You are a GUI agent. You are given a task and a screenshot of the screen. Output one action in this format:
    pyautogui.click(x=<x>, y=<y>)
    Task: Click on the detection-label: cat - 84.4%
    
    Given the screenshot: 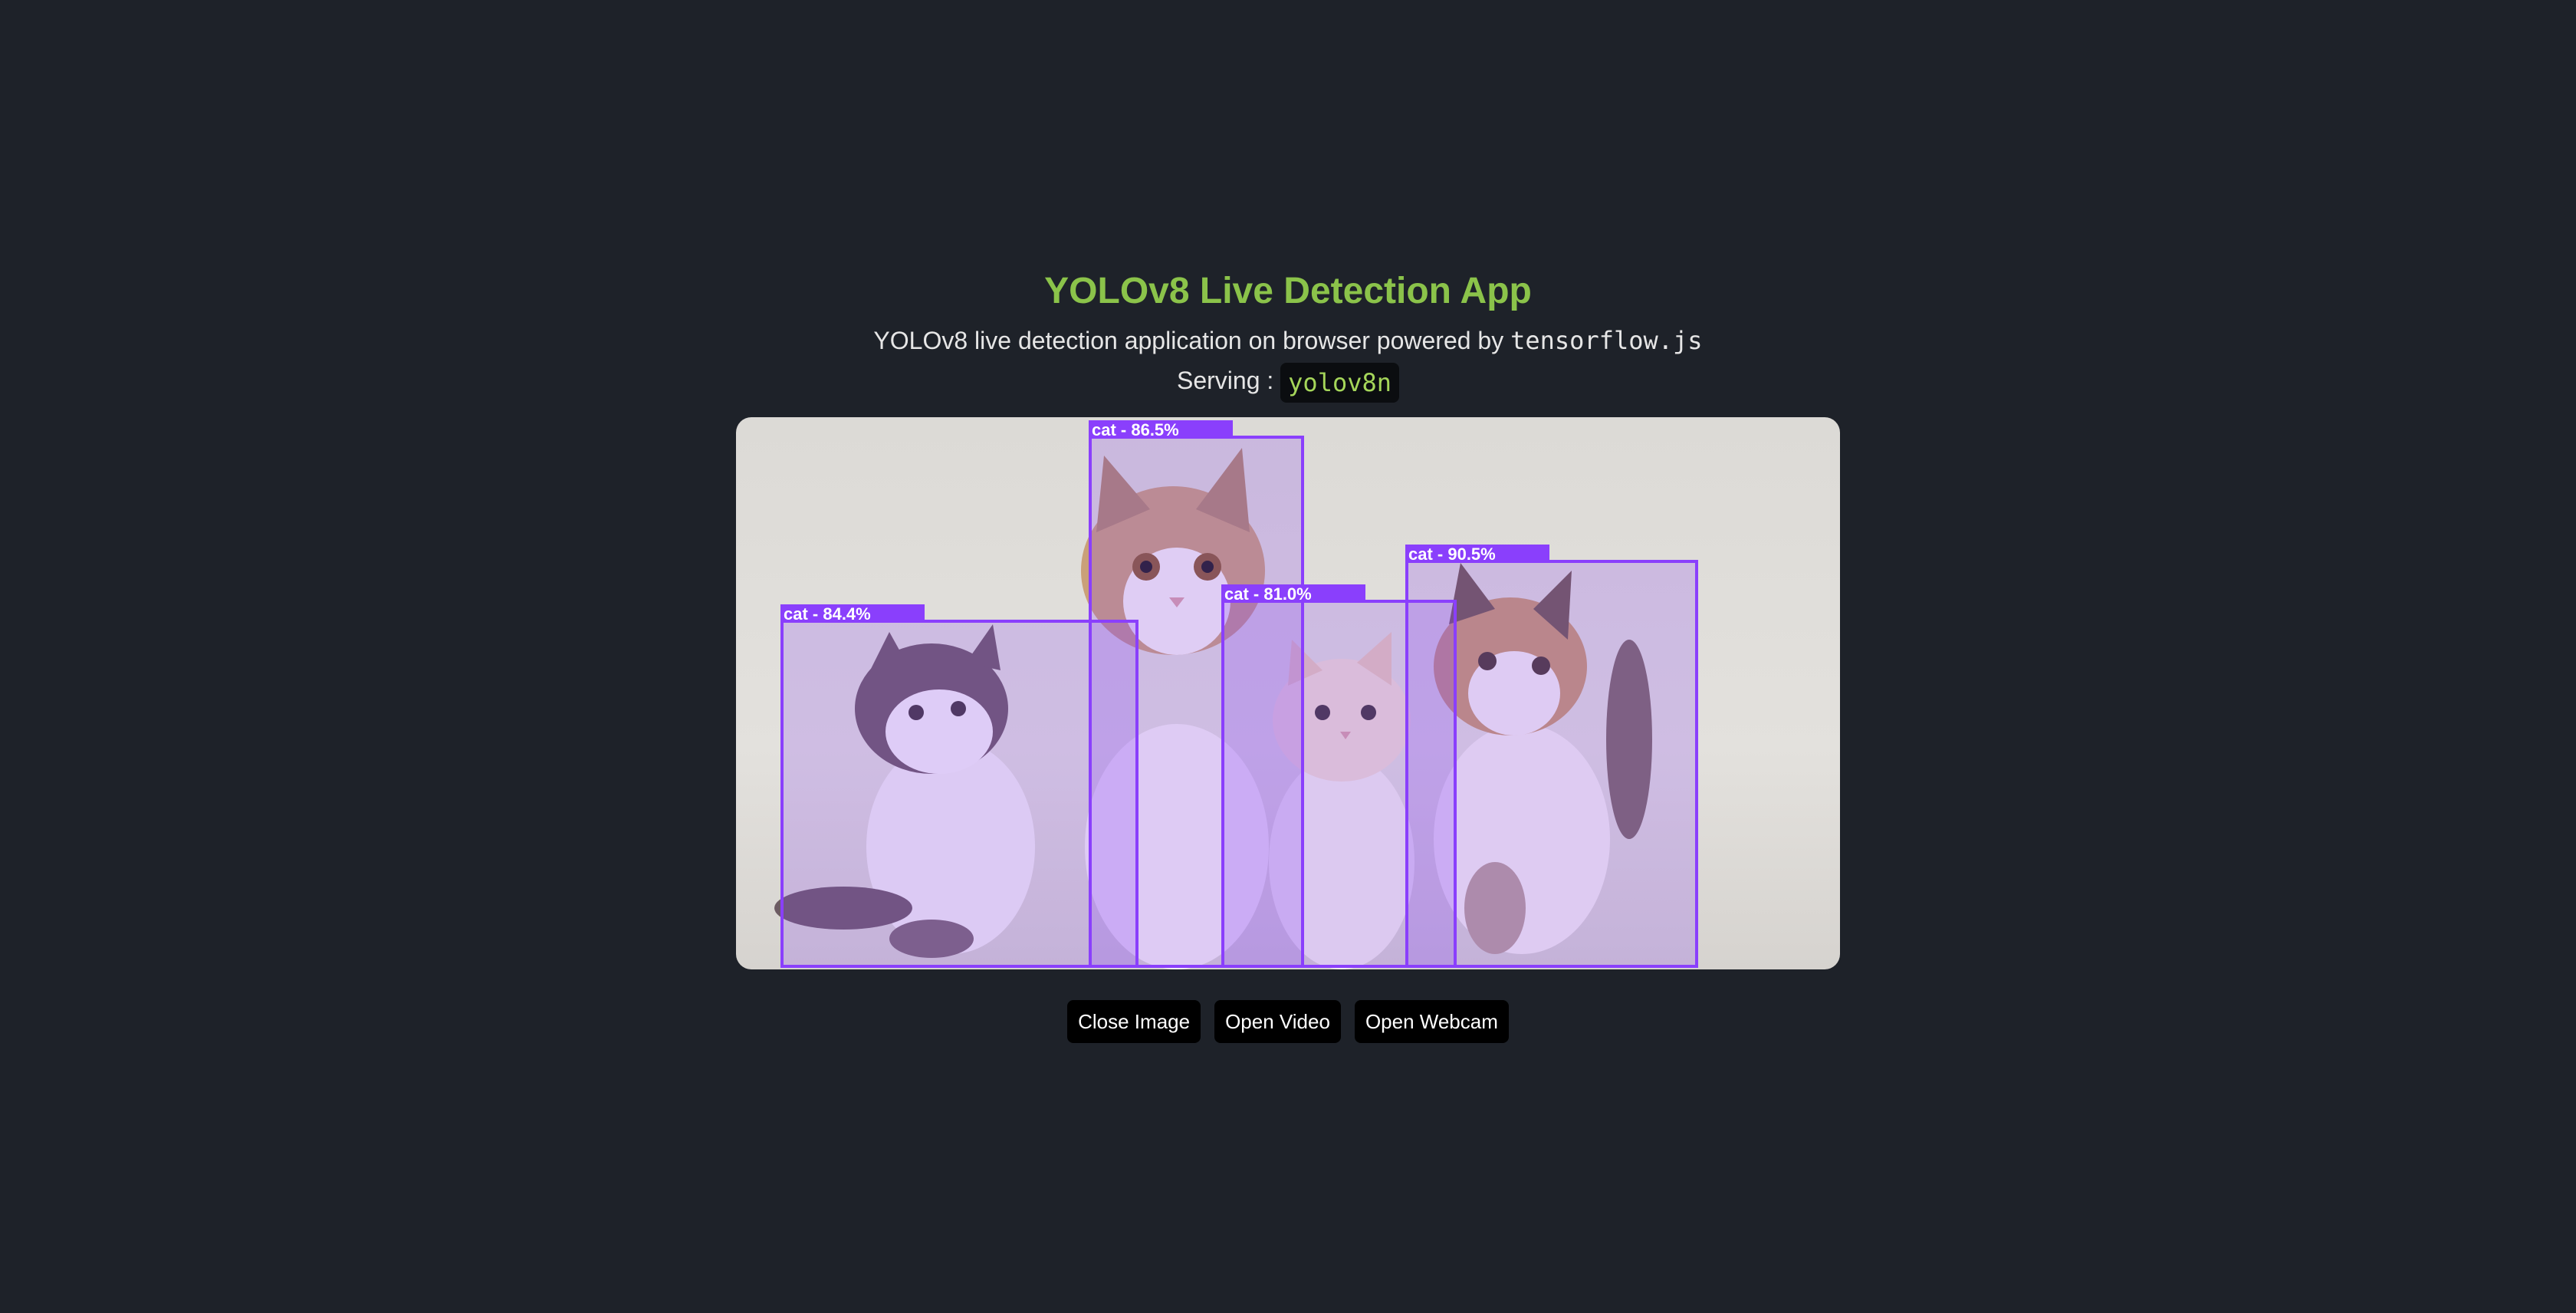 What is the action you would take?
    pyautogui.click(x=827, y=614)
    